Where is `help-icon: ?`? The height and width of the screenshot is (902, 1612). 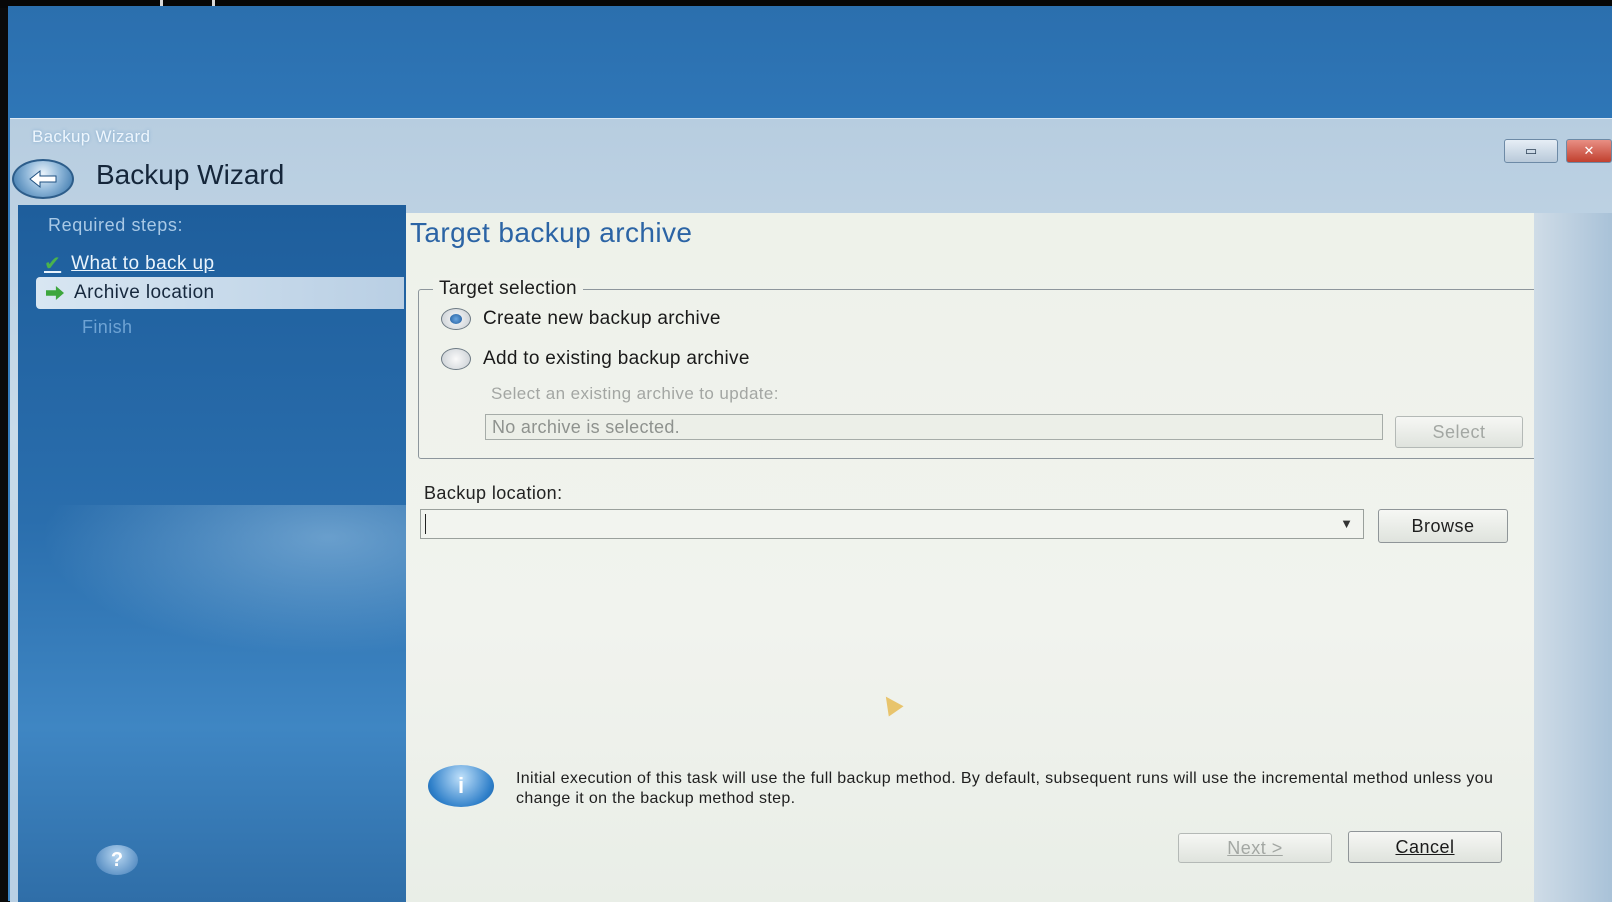 help-icon: ? is located at coordinates (117, 860).